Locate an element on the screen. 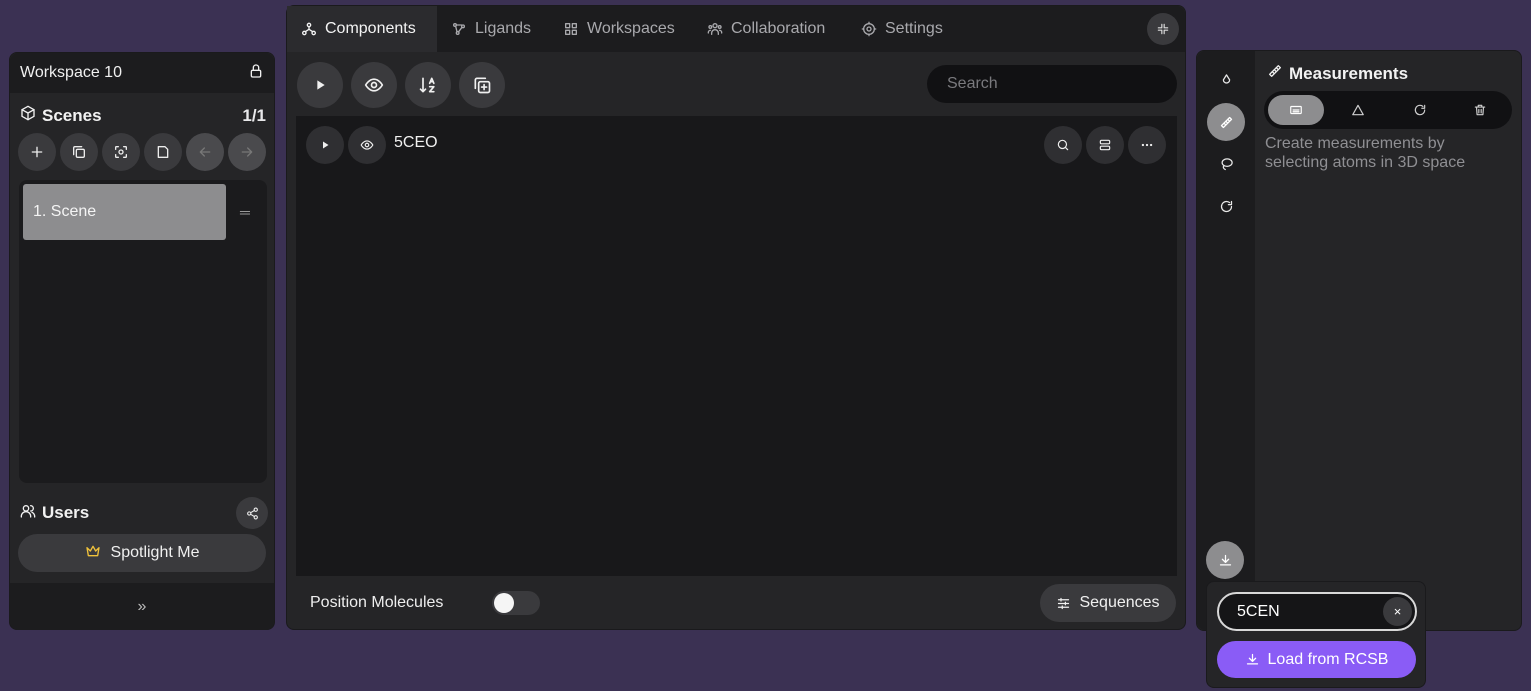 This screenshot has height=691, width=1531. collapse-icon is located at coordinates (1163, 29).